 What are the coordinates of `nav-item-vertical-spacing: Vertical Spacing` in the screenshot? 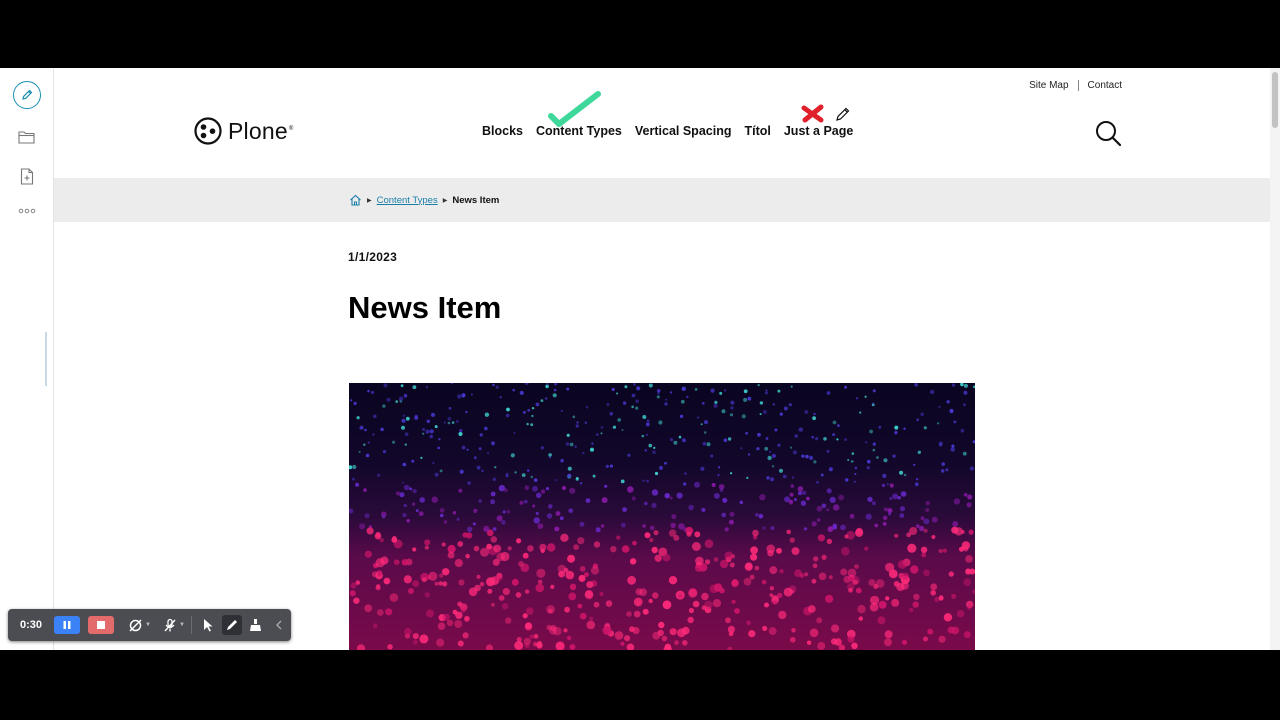 It's located at (683, 131).